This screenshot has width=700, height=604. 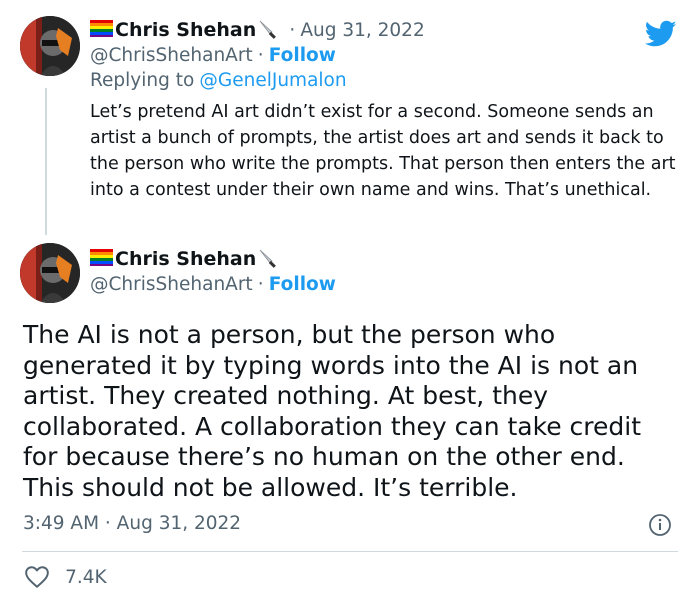 I want to click on main-header: Chris Shehan, so click(x=184, y=259).